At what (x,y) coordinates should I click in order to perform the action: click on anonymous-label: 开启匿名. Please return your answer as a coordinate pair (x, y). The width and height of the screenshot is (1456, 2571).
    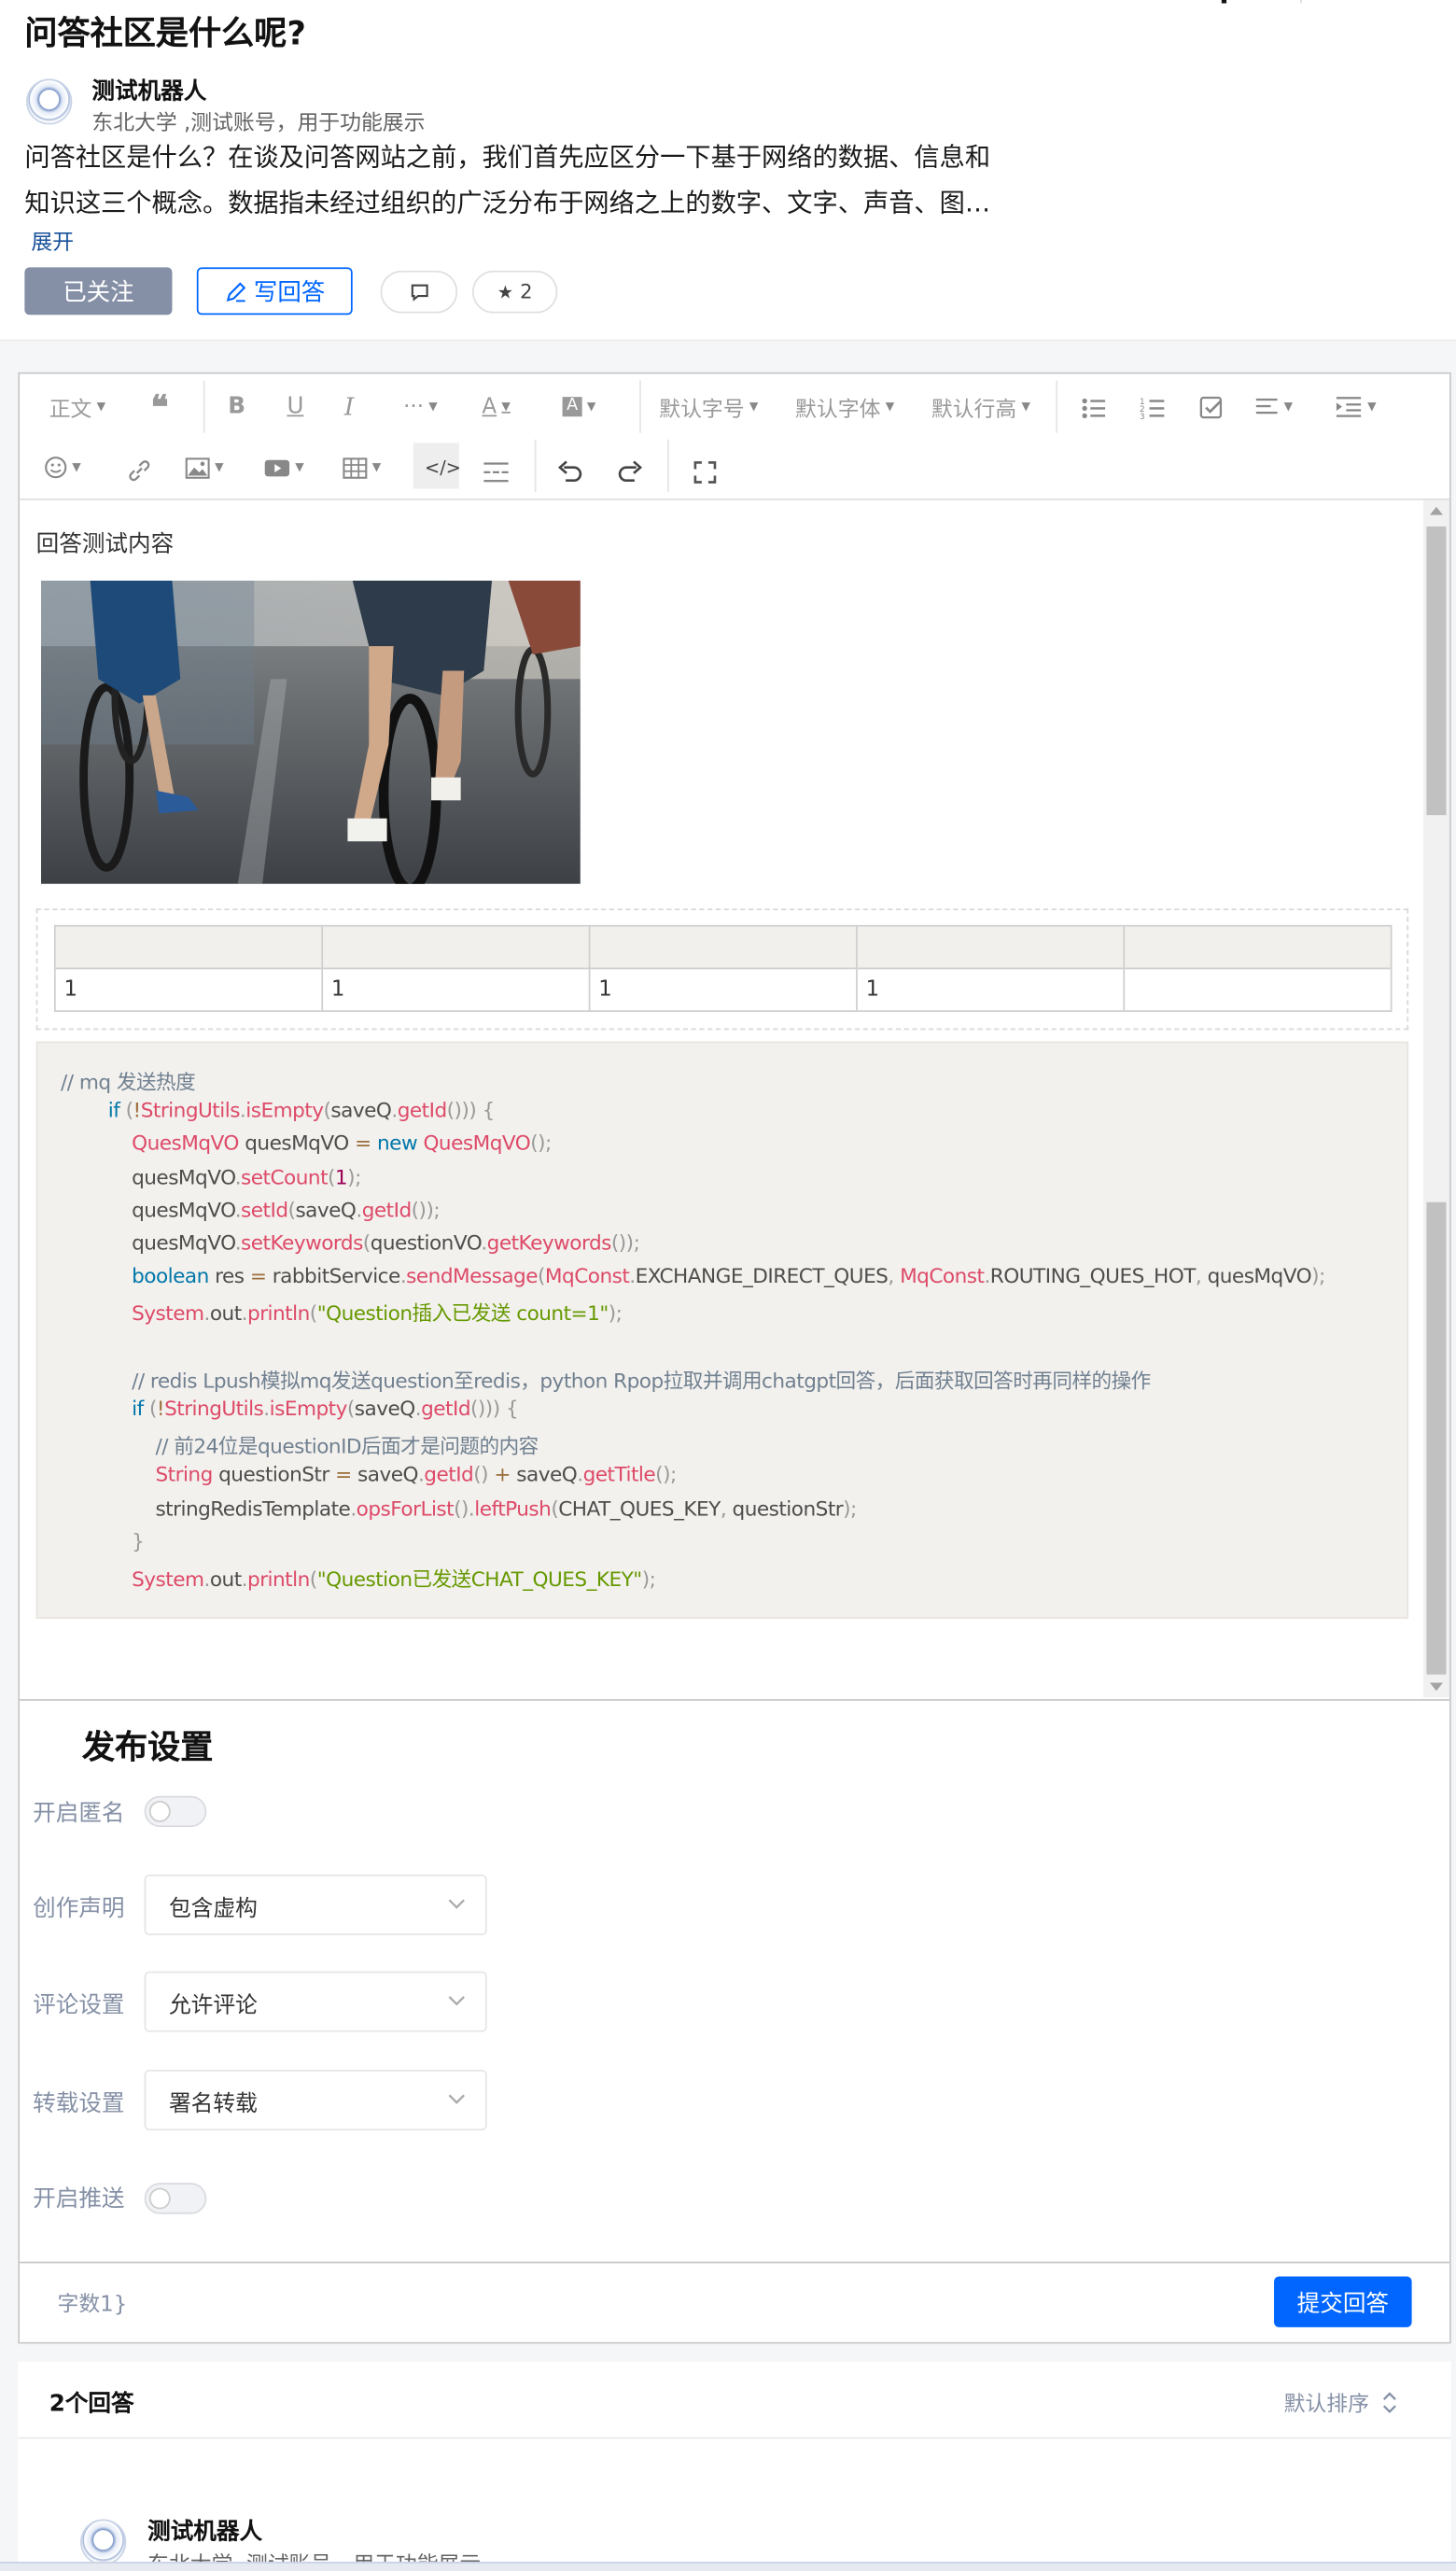
    Looking at the image, I should click on (79, 1814).